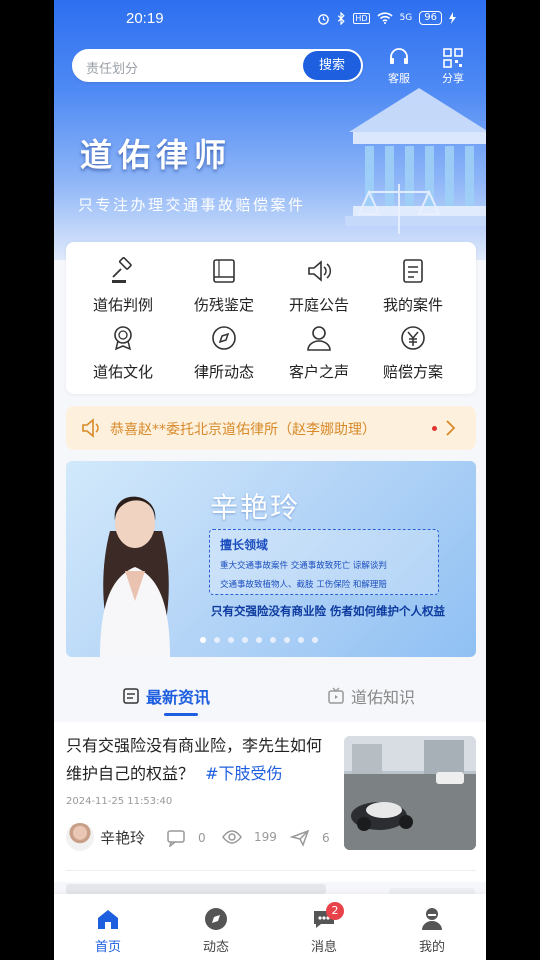  Describe the element at coordinates (319, 352) in the screenshot. I see `menu-item-client-voice: 客户之声` at that location.